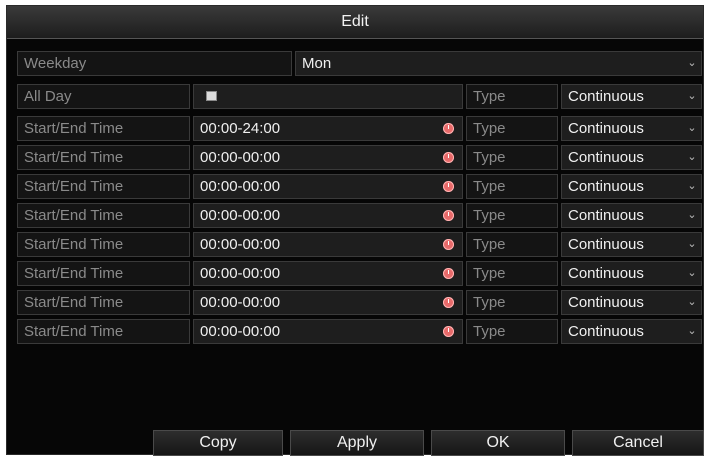 This screenshot has height=459, width=707. I want to click on weekday-row: Weekday Mon ⌄, so click(359, 63).